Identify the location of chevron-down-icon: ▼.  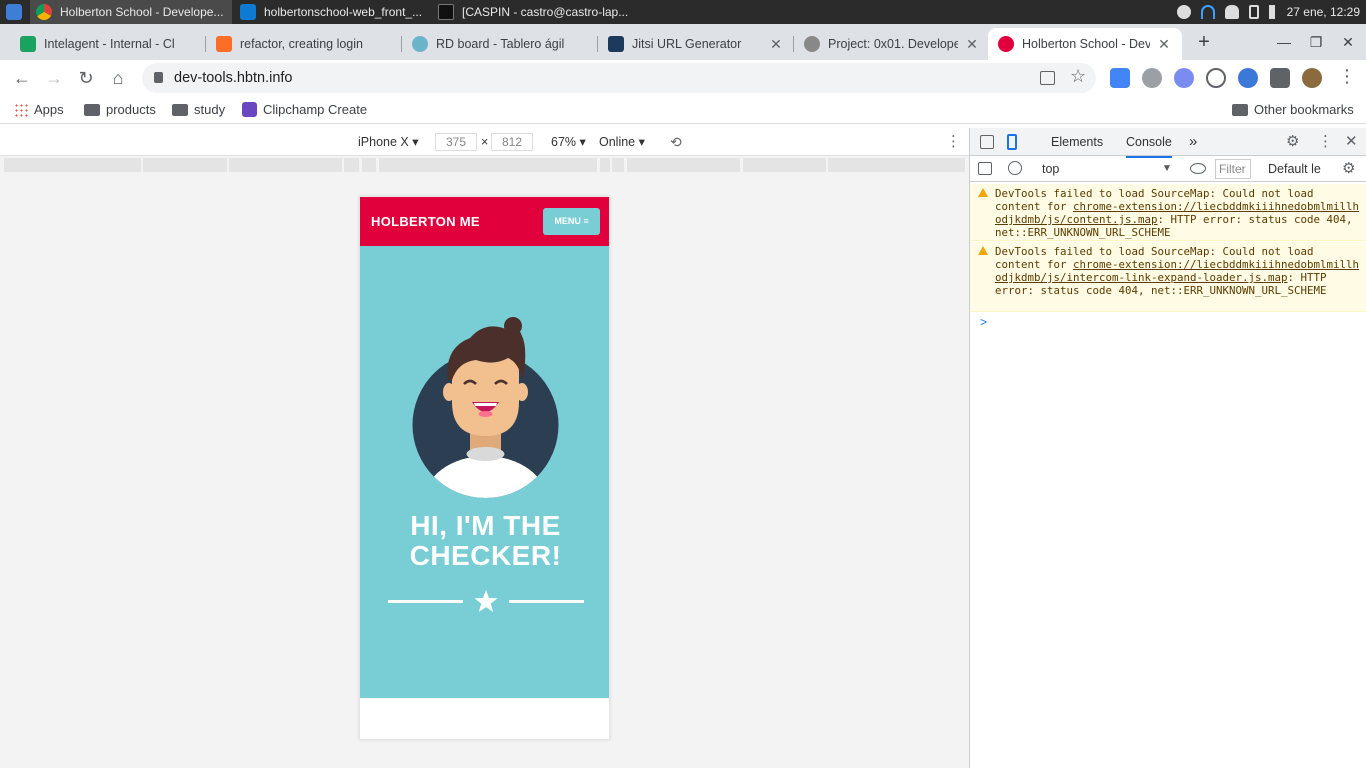
(1167, 169).